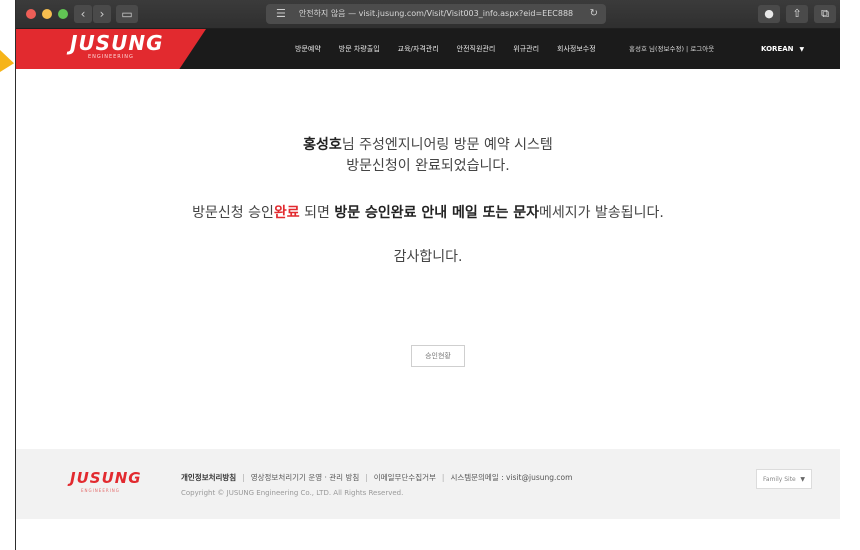 Image resolution: width=860 pixels, height=550 pixels. What do you see at coordinates (825, 14) in the screenshot?
I see `tabs-overview-icon: ⧉` at bounding box center [825, 14].